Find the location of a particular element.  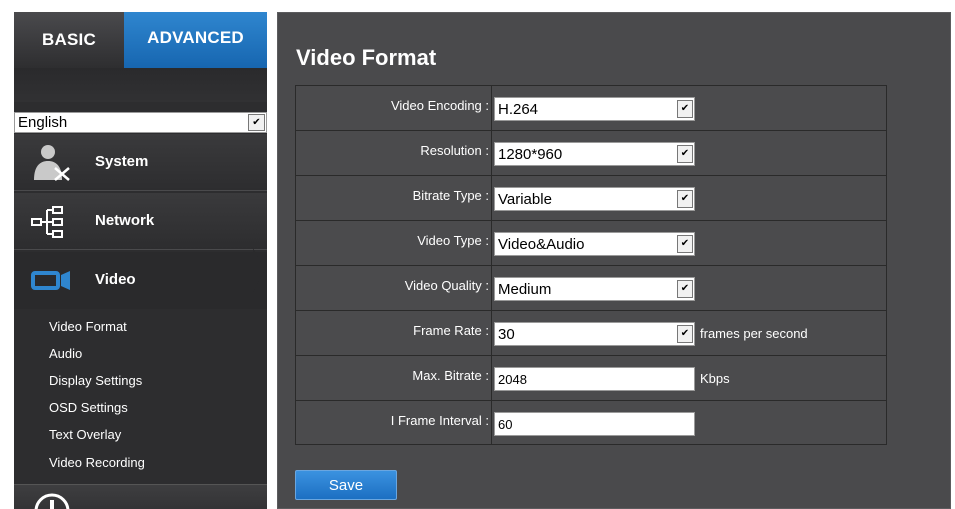

sidebar-item-video: Video is located at coordinates (140, 280).